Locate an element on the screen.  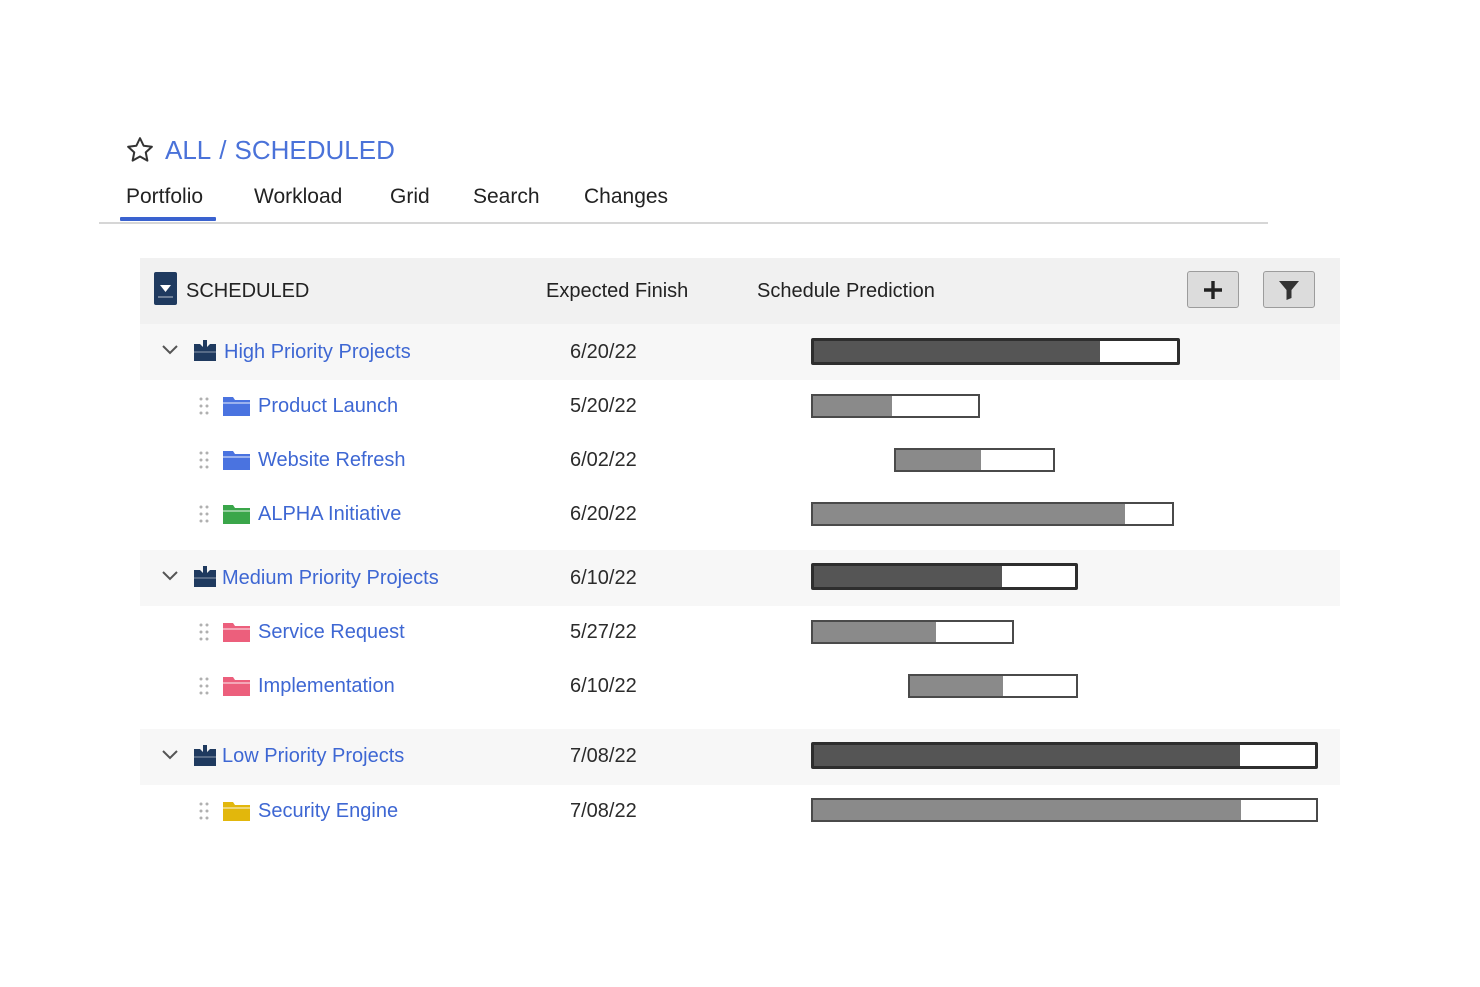
breadcrumb: ALL / SCHEDULED is located at coordinates (260, 150).